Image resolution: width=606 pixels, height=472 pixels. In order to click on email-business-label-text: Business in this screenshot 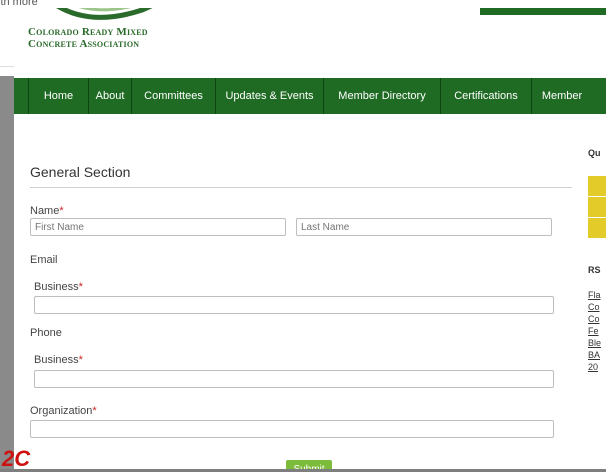, I will do `click(56, 287)`.